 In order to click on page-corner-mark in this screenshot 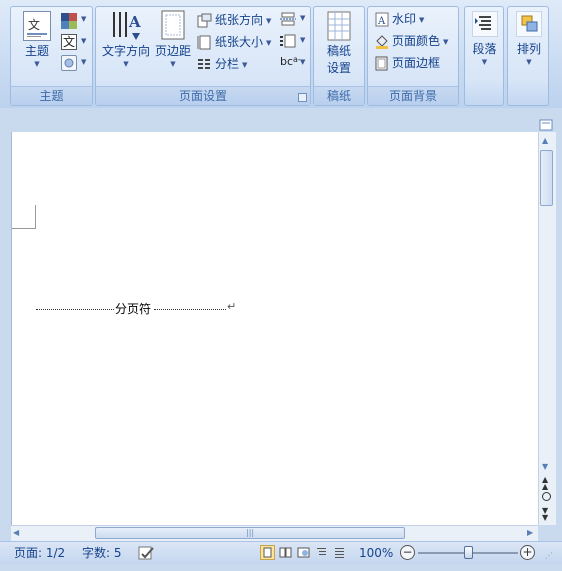, I will do `click(24, 217)`.